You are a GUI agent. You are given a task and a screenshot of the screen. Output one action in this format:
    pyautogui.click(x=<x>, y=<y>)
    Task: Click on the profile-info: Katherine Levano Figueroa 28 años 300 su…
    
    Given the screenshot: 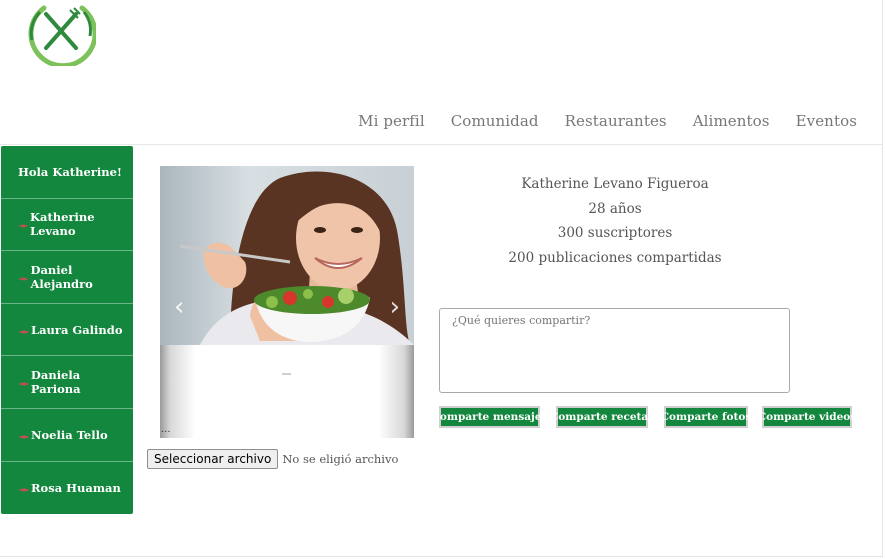 What is the action you would take?
    pyautogui.click(x=615, y=221)
    